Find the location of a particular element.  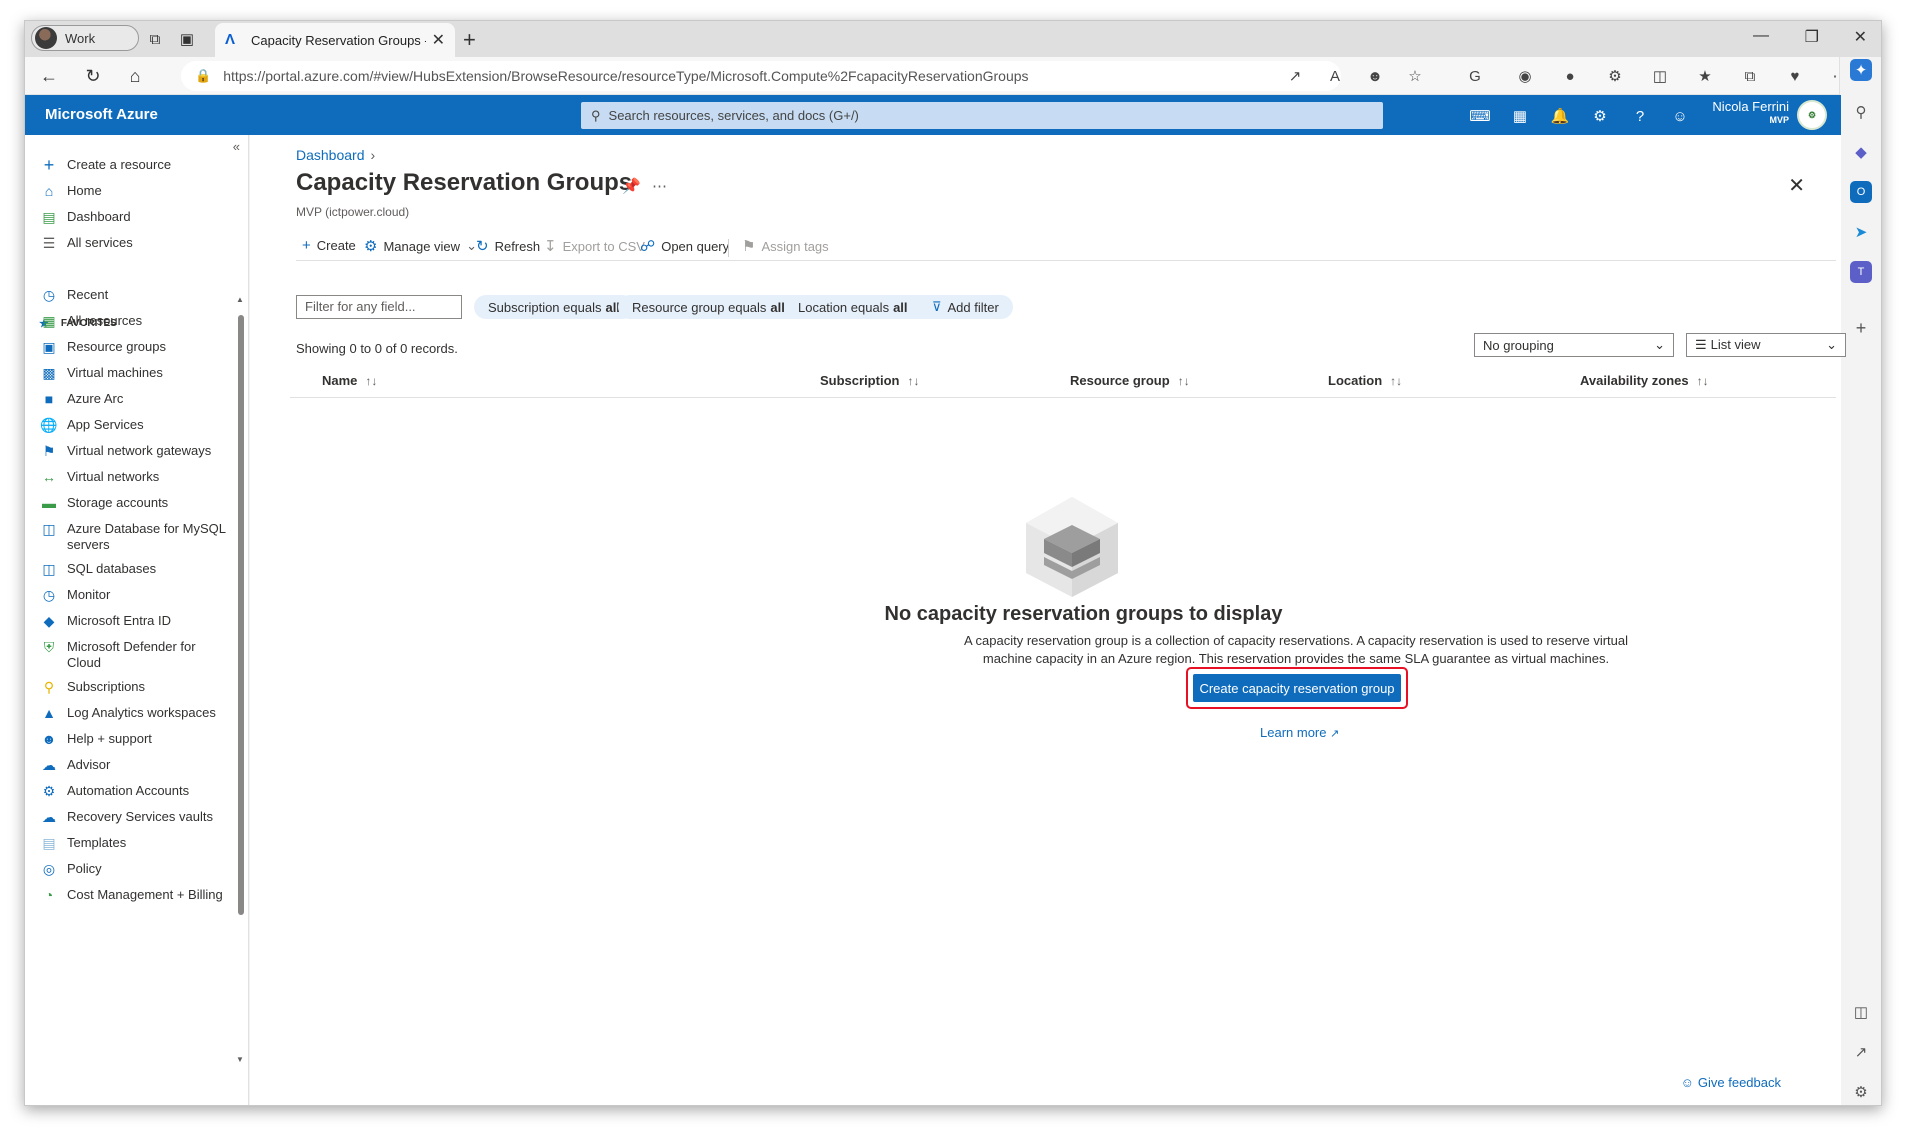

restore-icon: ❐ is located at coordinates (1812, 37).